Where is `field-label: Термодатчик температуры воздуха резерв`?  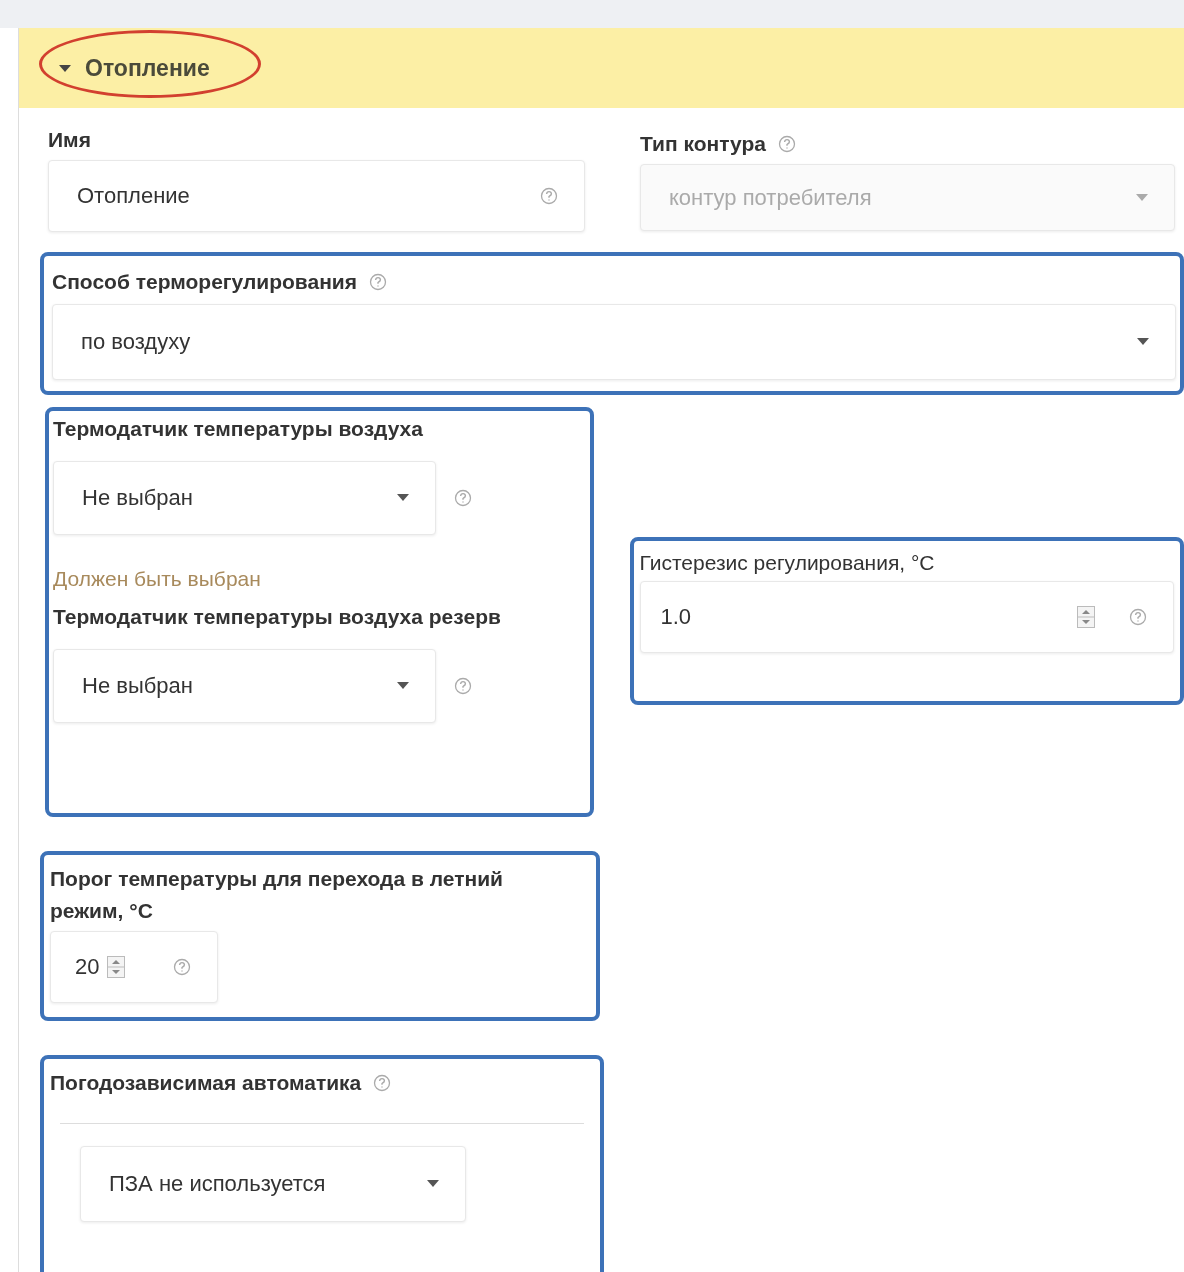
field-label: Термодатчик температуры воздуха резерв is located at coordinates (277, 617).